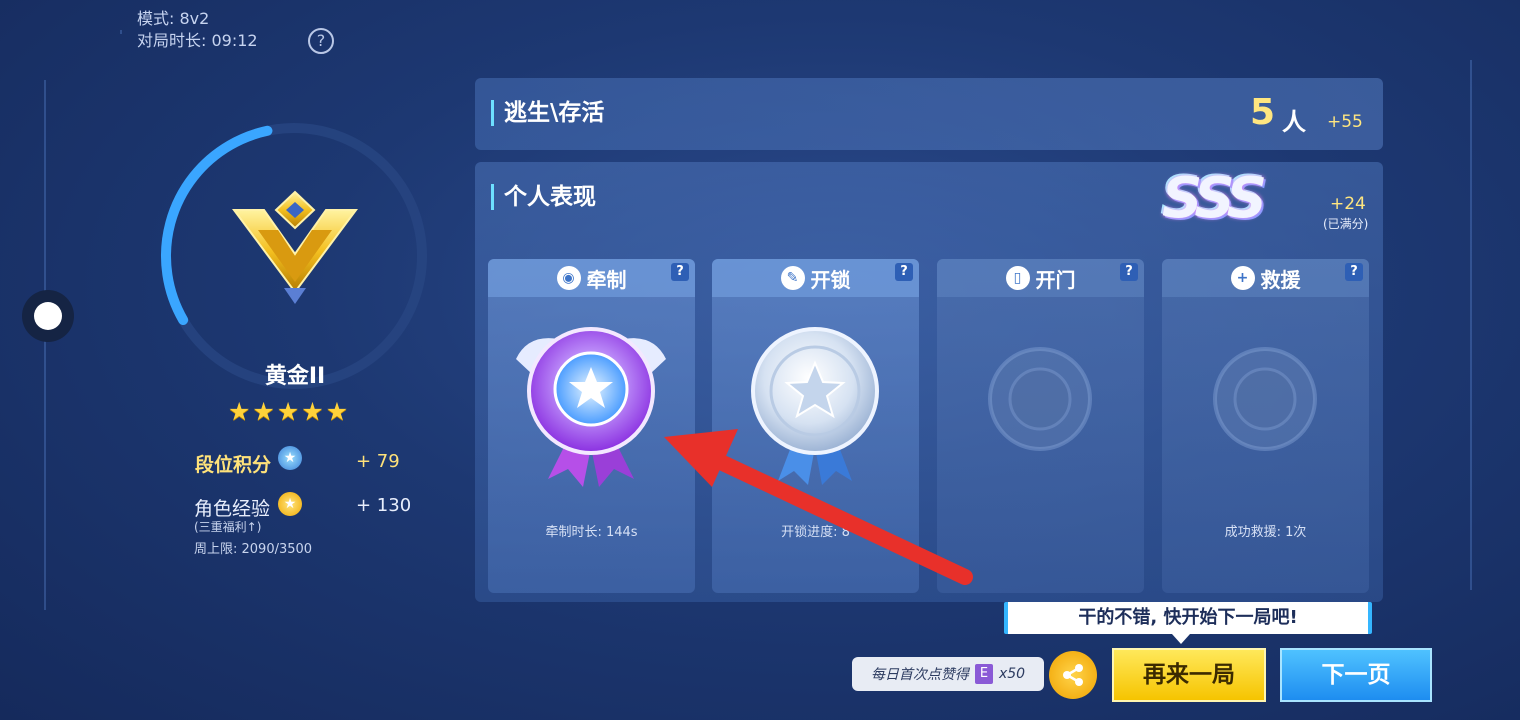 Image resolution: width=1520 pixels, height=720 pixels. I want to click on performance-note: (已满分), so click(1346, 224).